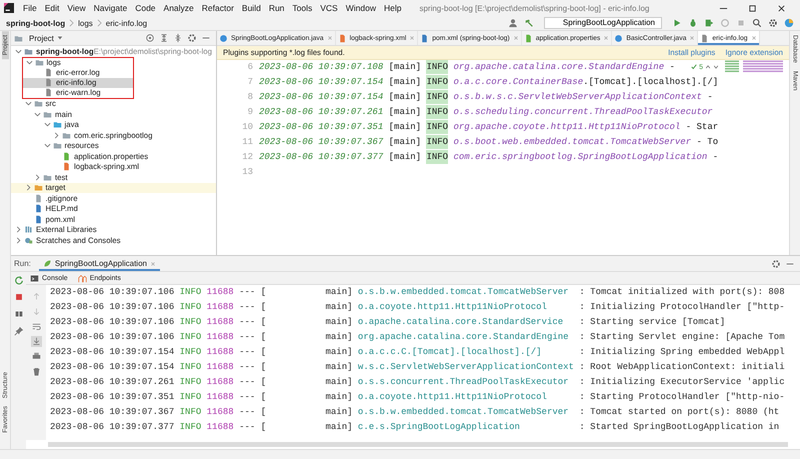  I want to click on code-line: 2023-08-06 10:39:07.367 [main] INFO o.s.boot.web.embedded.tomcat.TomcatWebServer - To, so click(488, 142).